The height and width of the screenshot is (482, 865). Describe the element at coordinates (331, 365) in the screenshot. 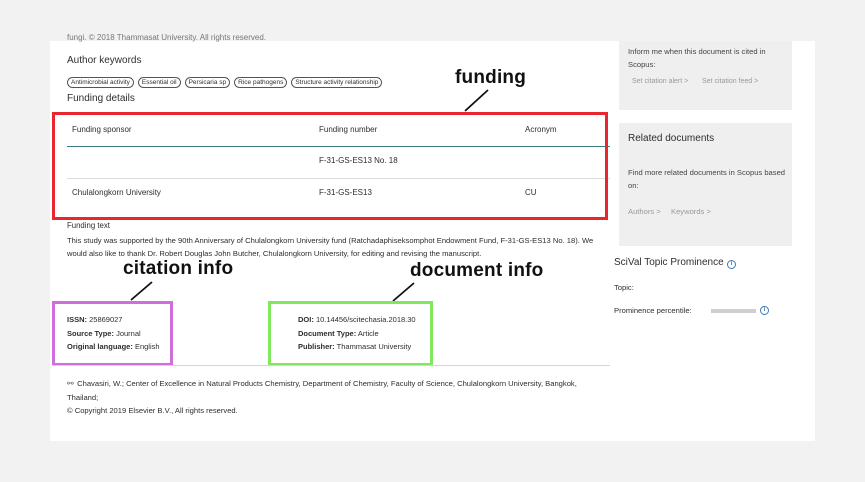

I see `section-divider` at that location.